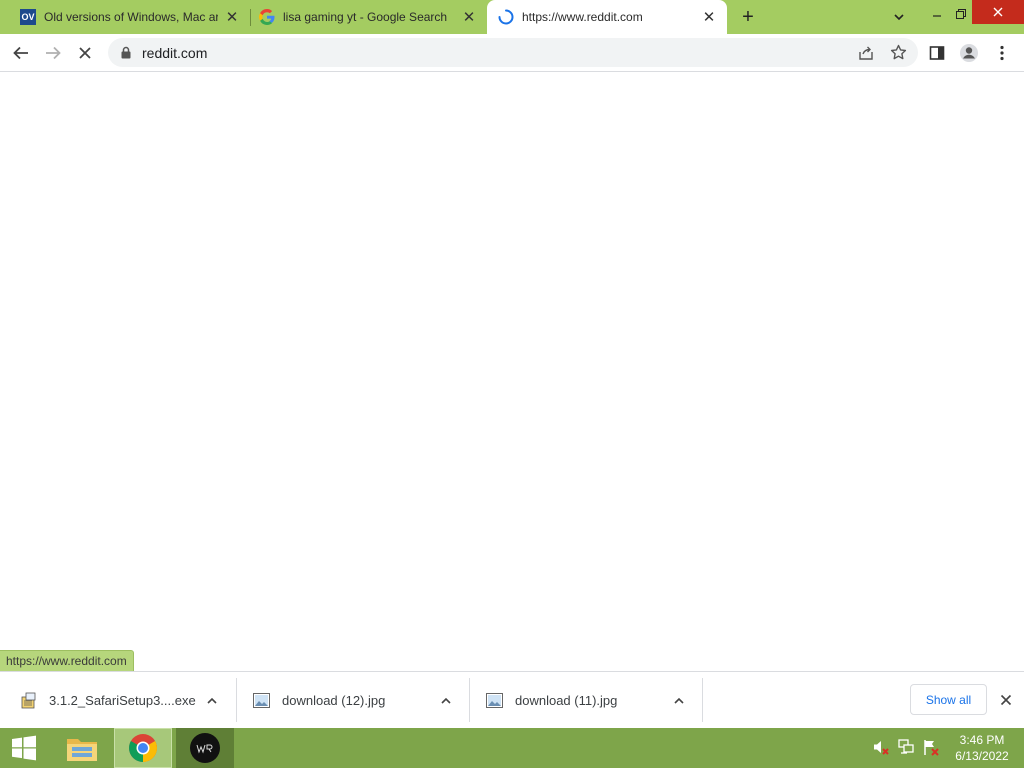 This screenshot has height=768, width=1024. Describe the element at coordinates (267, 17) in the screenshot. I see `google-icon` at that location.